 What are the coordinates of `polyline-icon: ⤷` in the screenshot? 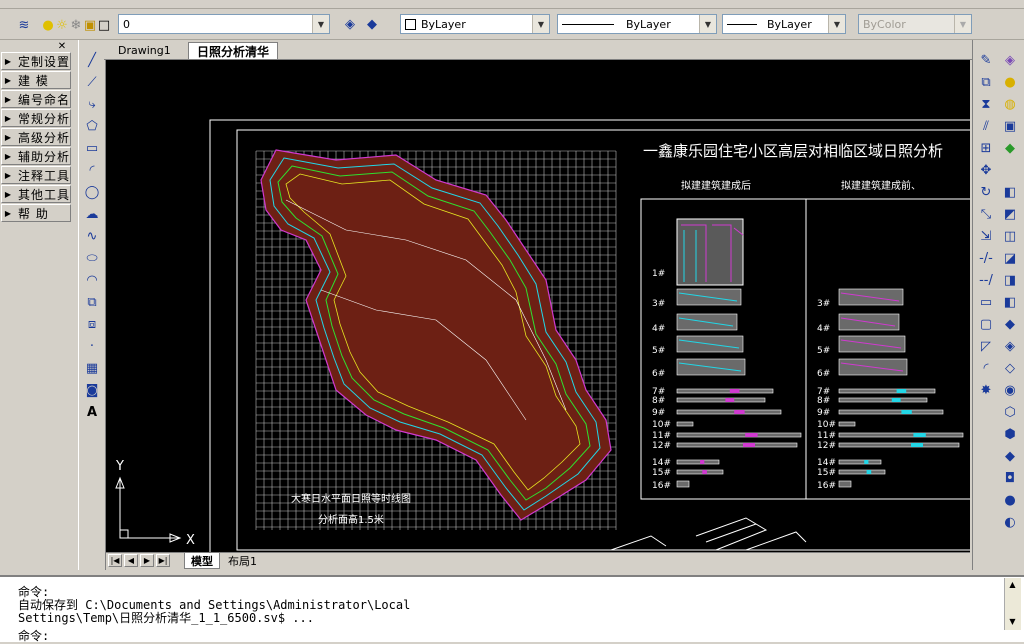 It's located at (92, 104).